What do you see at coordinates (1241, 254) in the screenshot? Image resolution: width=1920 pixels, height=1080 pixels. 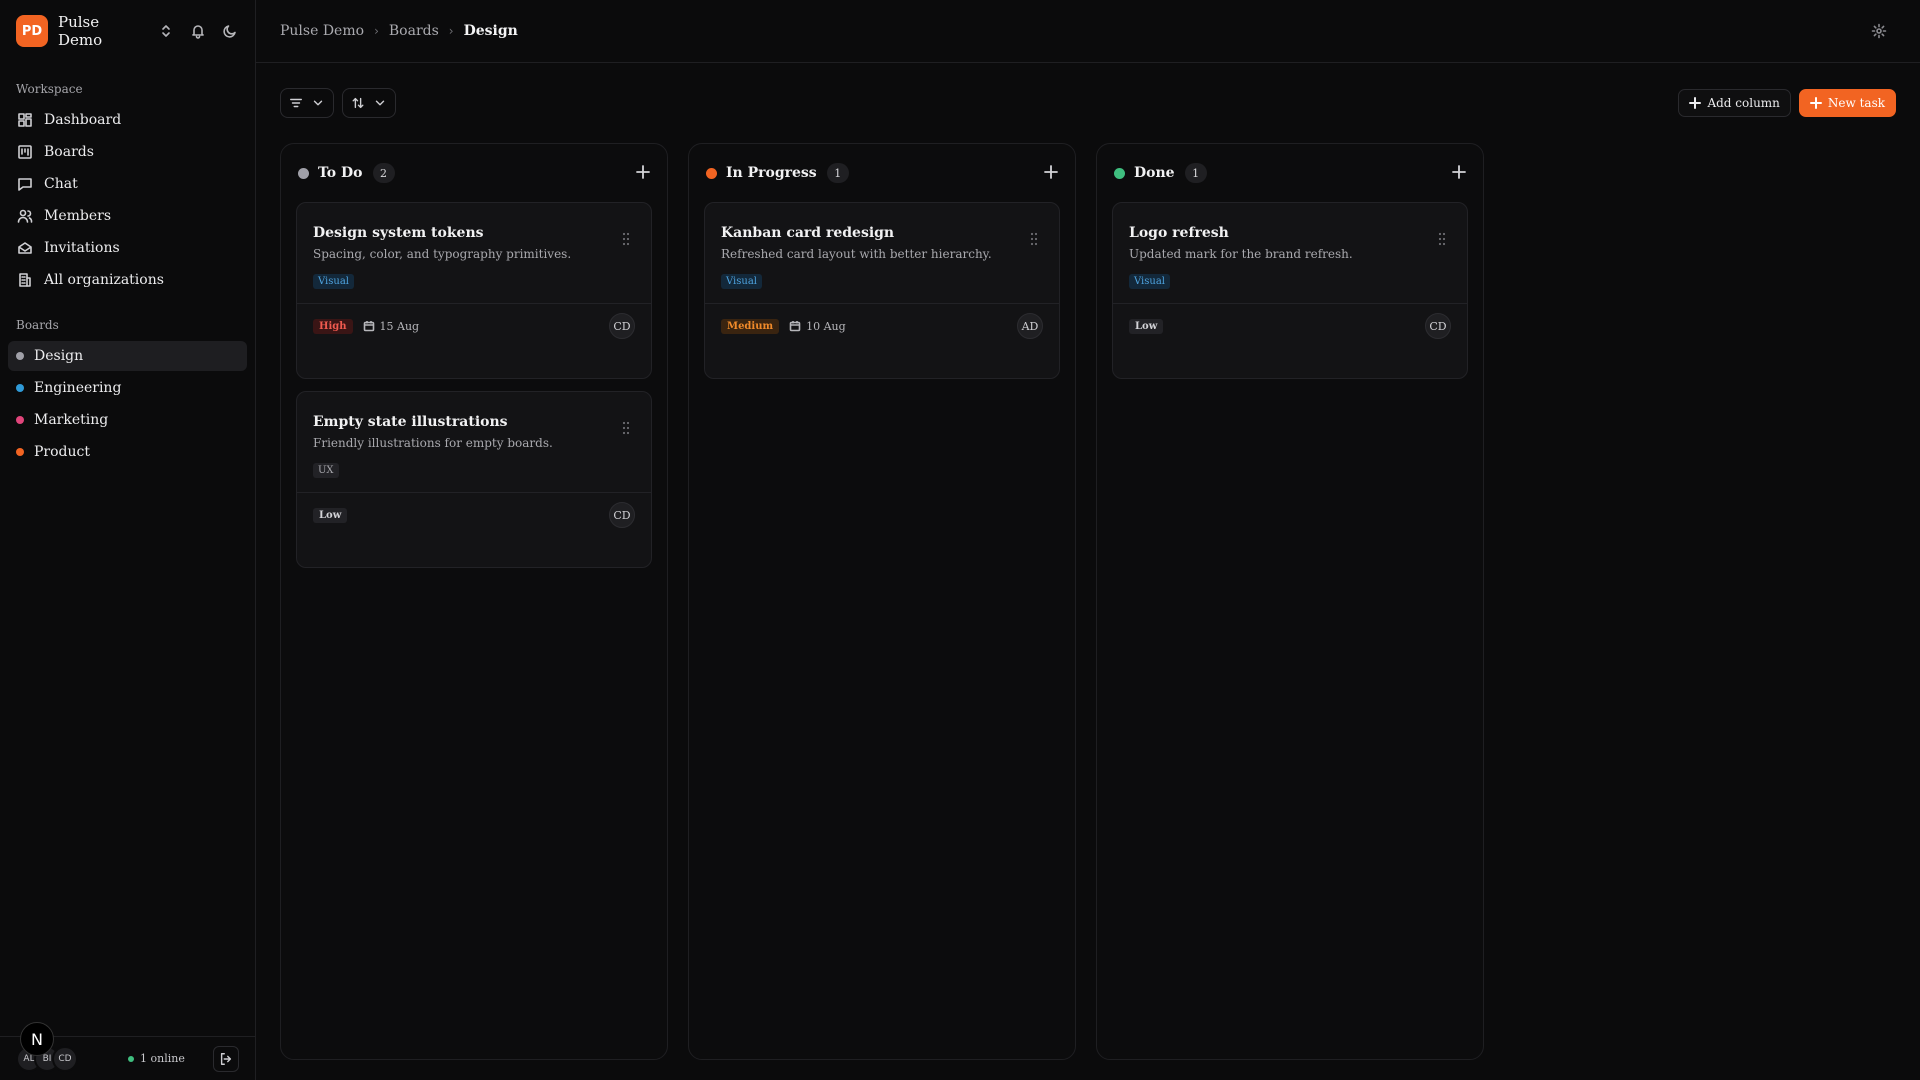 I see `card-description: Updated mark for the brand refresh.` at bounding box center [1241, 254].